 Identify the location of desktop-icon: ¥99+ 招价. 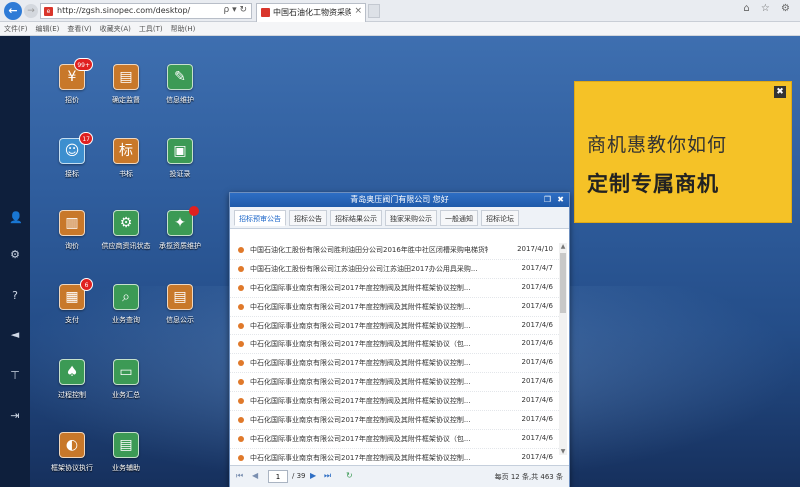
(72, 81).